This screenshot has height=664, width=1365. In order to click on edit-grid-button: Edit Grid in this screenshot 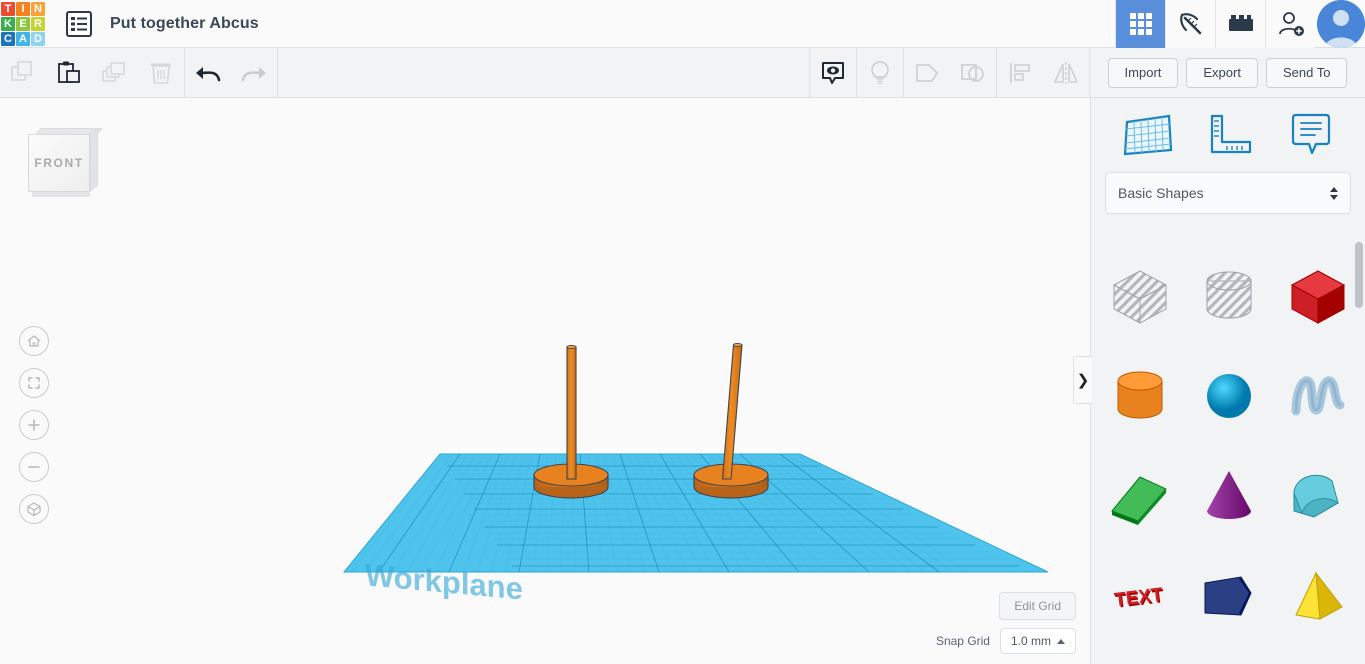, I will do `click(1037, 606)`.